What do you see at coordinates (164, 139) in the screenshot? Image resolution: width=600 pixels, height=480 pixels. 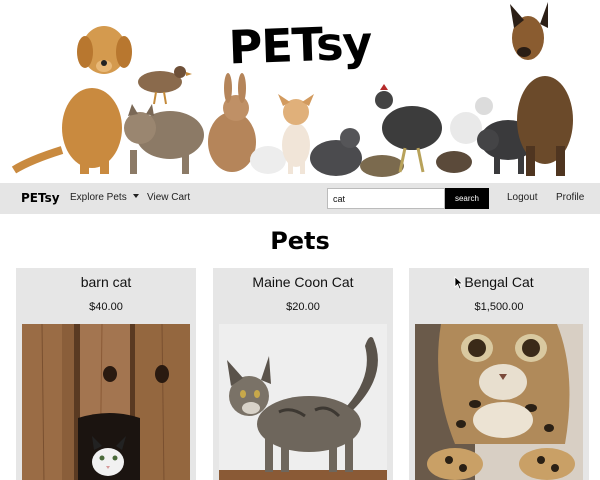 I see `tabby-cat-illustration` at bounding box center [164, 139].